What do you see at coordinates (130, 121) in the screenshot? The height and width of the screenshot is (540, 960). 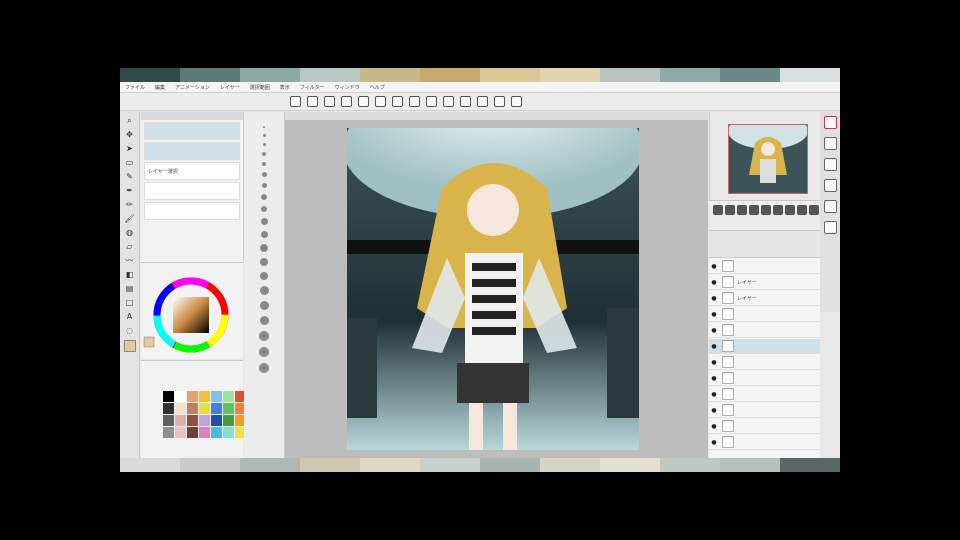 I see `zoom-tool-icon: ⌕` at bounding box center [130, 121].